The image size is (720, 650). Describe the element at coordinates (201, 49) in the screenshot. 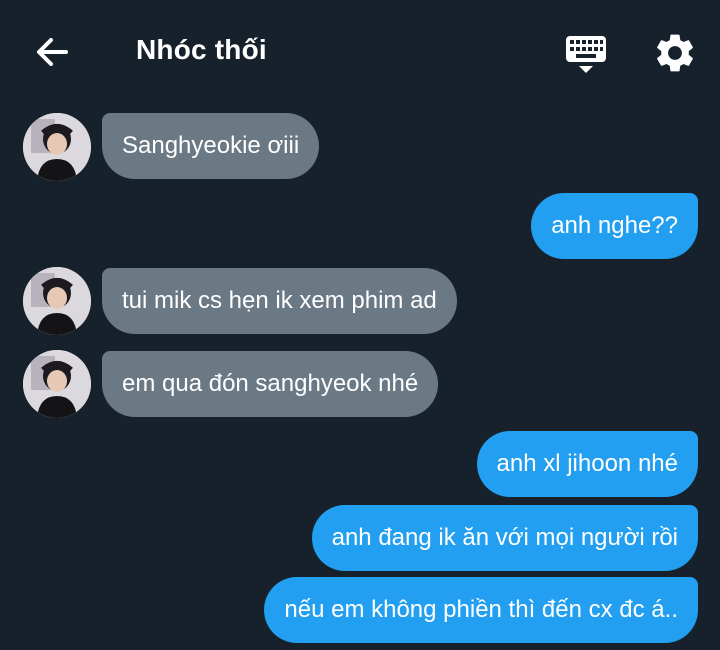

I see `chat-title: Nhóc thối` at that location.